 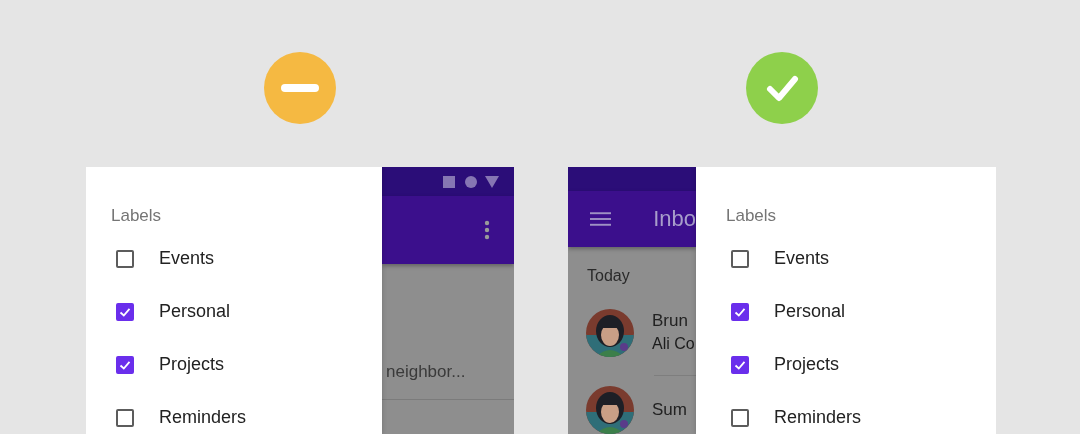 I want to click on sender-name: Sum, so click(x=669, y=410).